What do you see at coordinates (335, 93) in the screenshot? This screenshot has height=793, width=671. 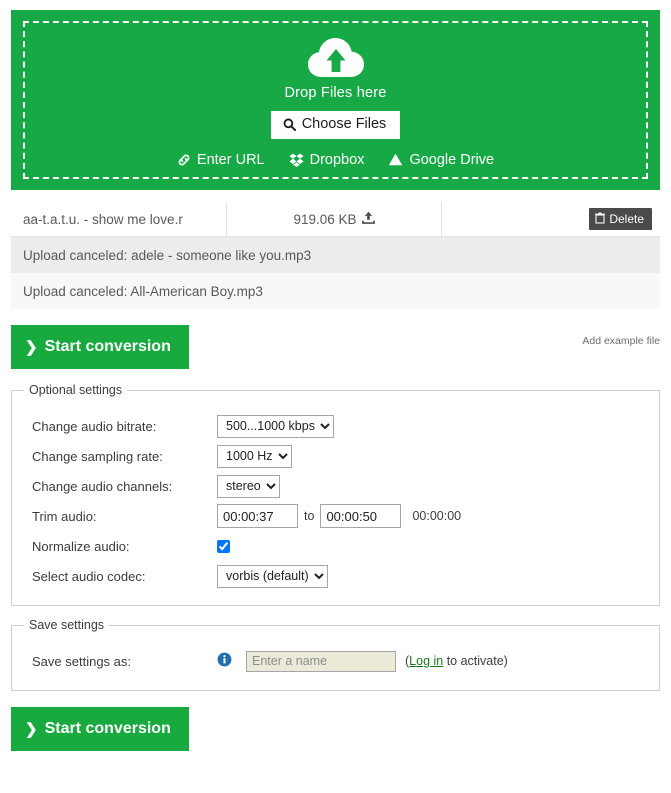 I see `drop-files-label: Drop Files here` at bounding box center [335, 93].